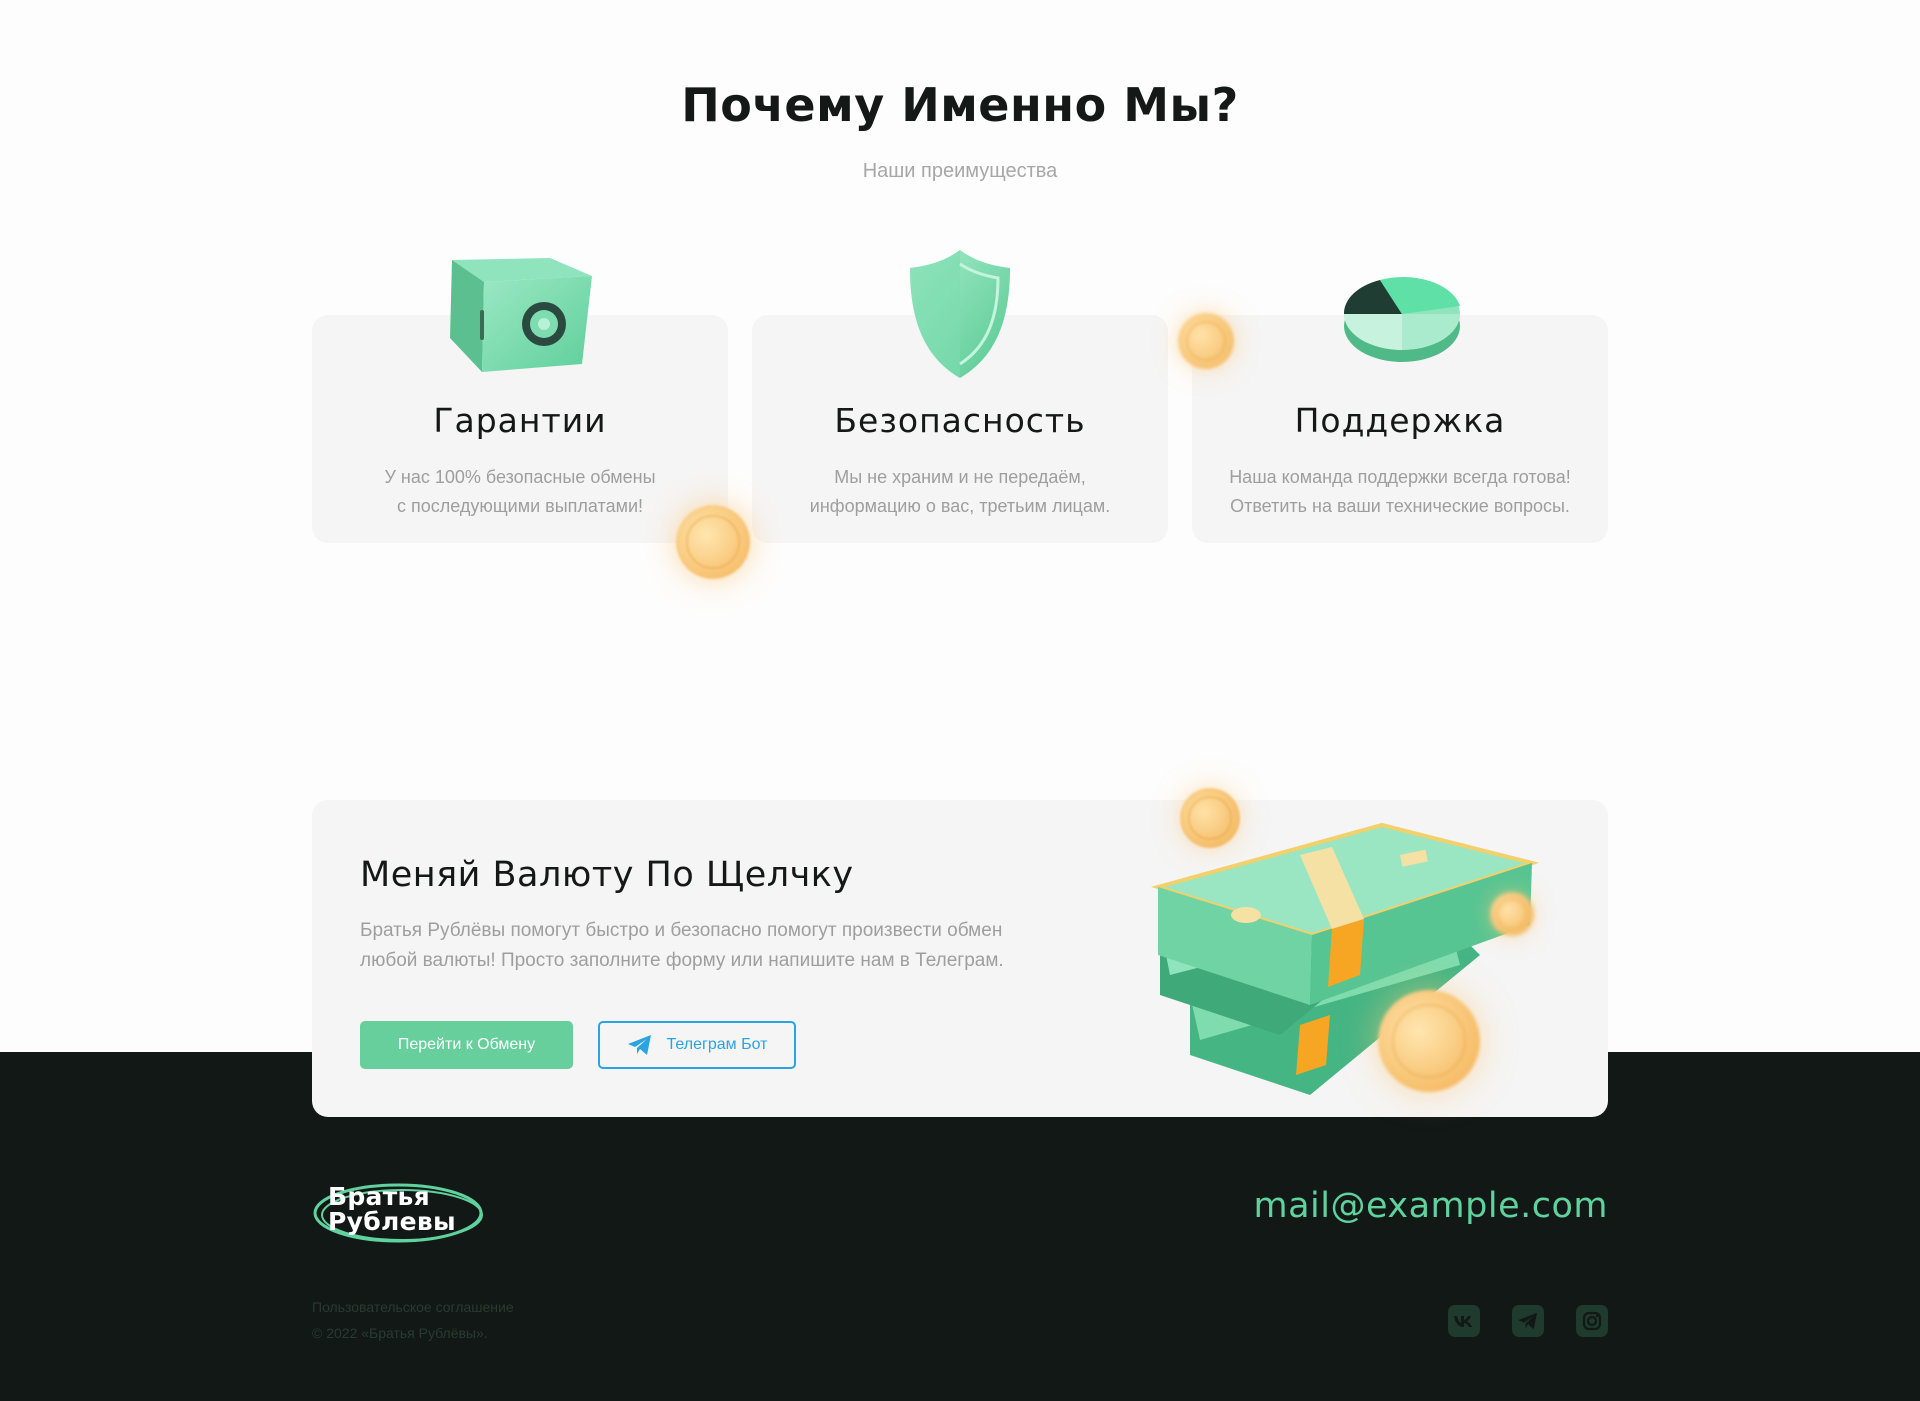 Image resolution: width=1920 pixels, height=1401 pixels. I want to click on telegram-bot-button: Телеграм Бот, so click(697, 1045).